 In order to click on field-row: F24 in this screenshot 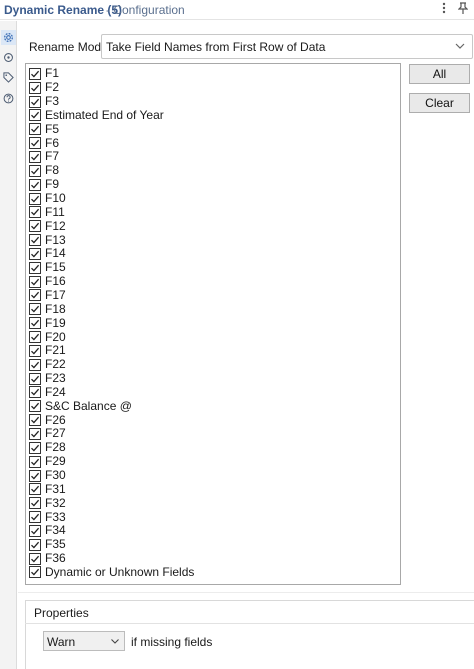, I will do `click(47, 392)`.